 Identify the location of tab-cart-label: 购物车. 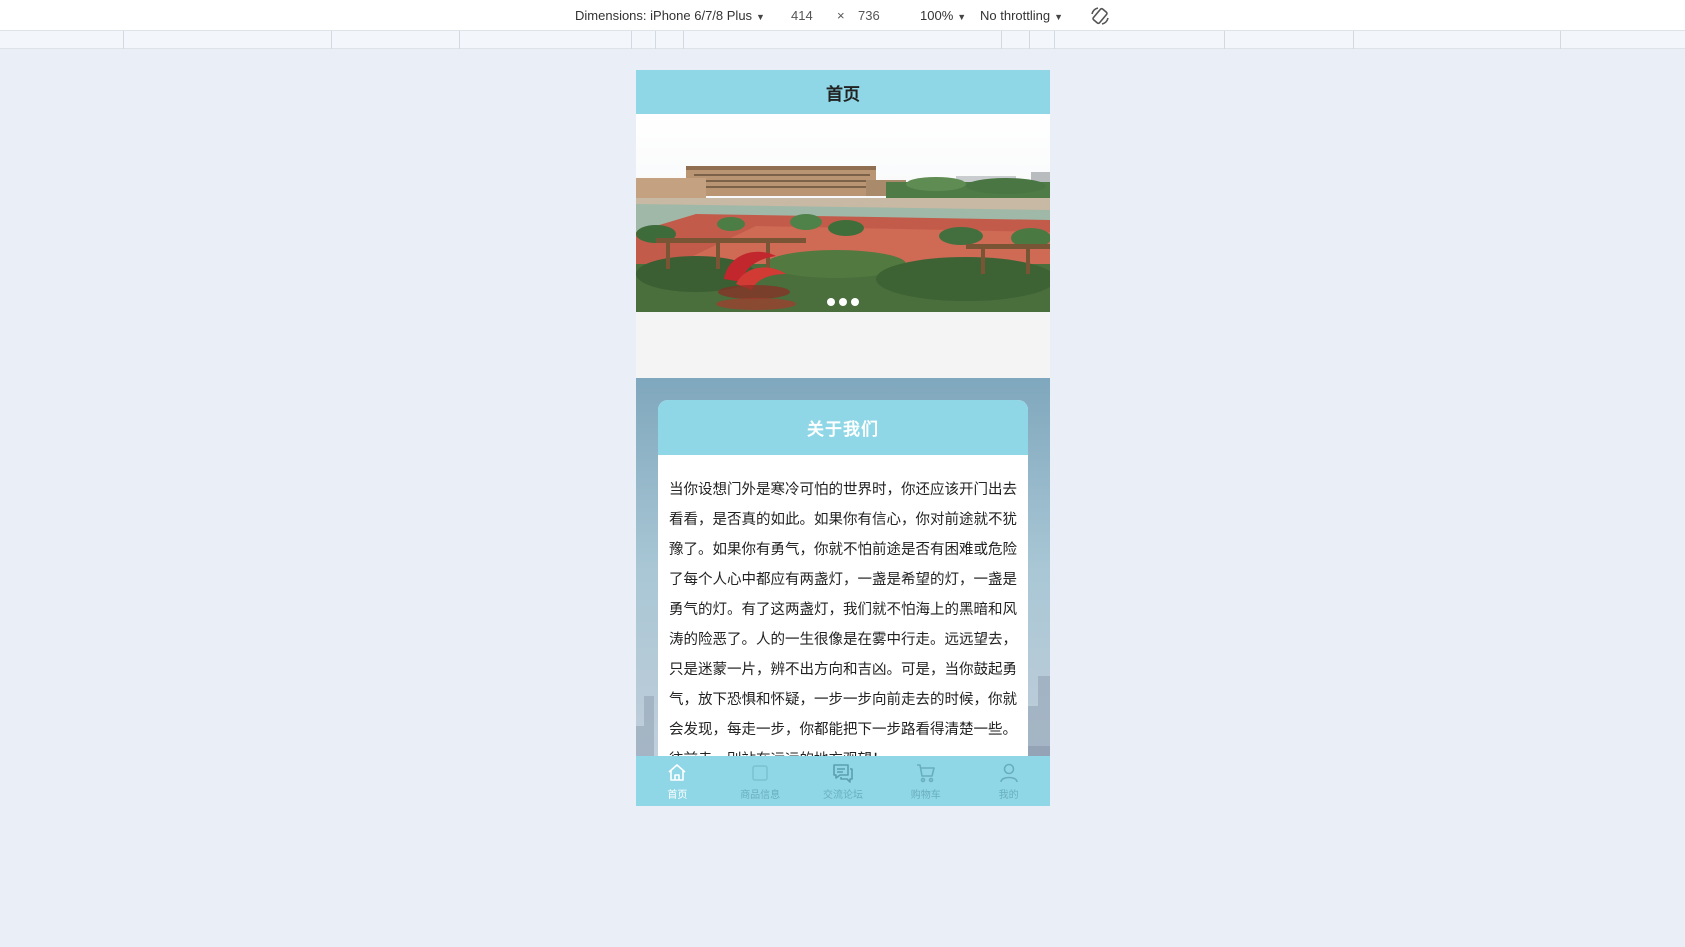
(925, 795).